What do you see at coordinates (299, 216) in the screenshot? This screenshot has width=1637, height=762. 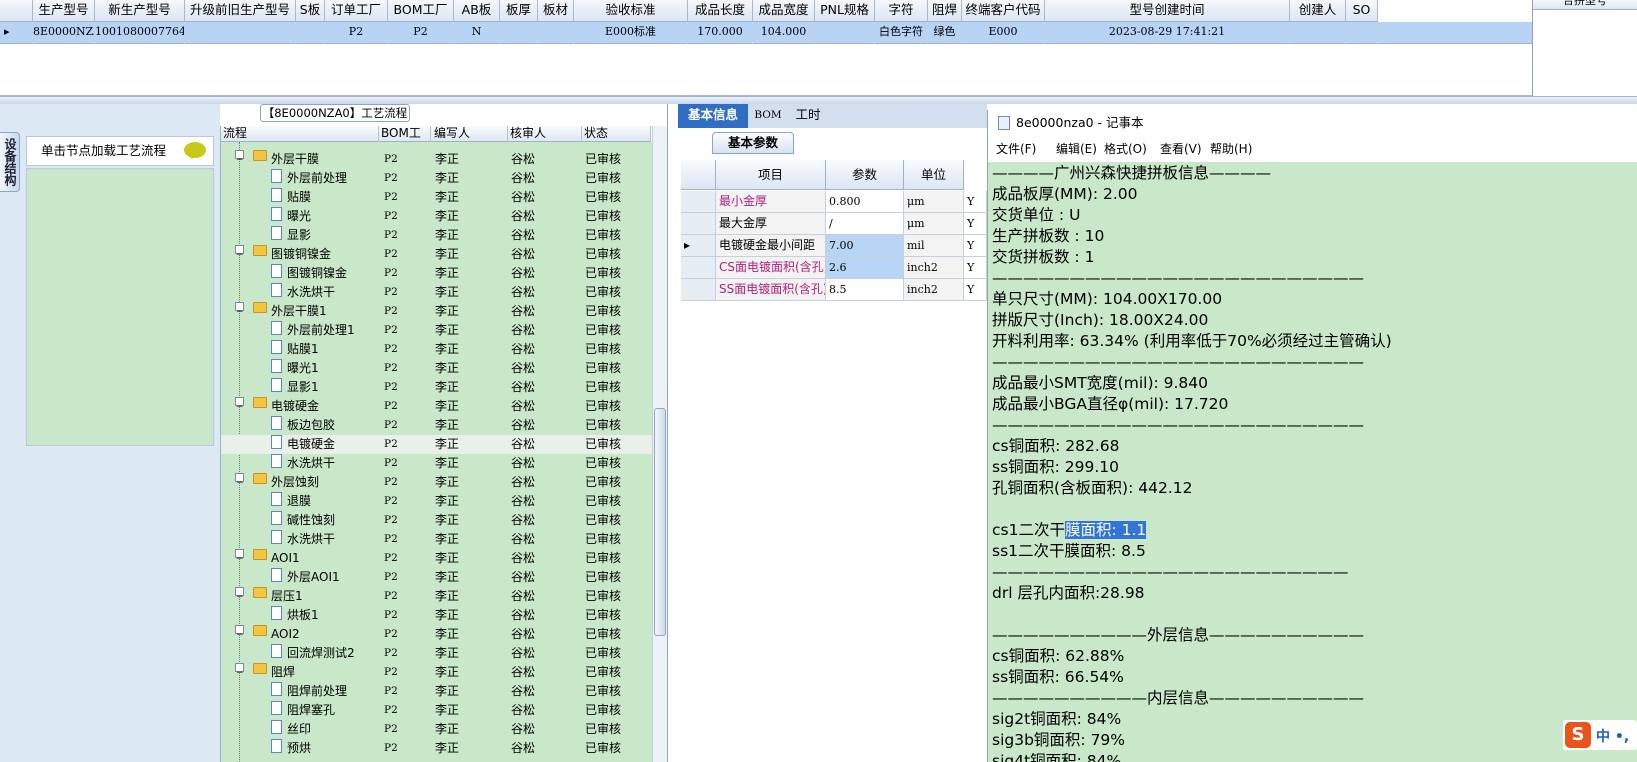 I see `tree-node-label: 曝光` at bounding box center [299, 216].